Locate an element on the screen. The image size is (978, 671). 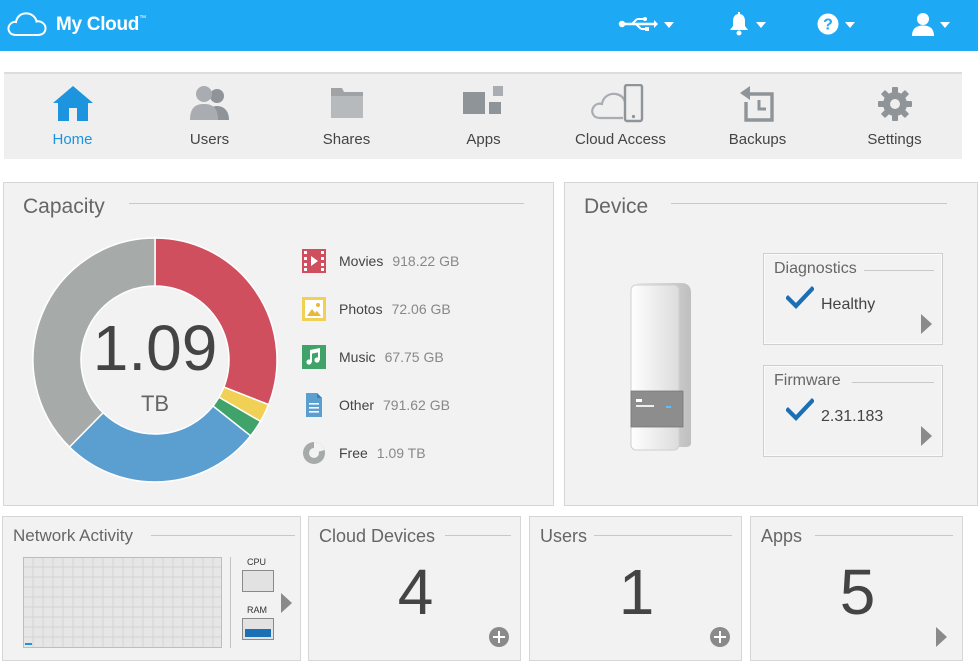
notifications-menu is located at coordinates (747, 24).